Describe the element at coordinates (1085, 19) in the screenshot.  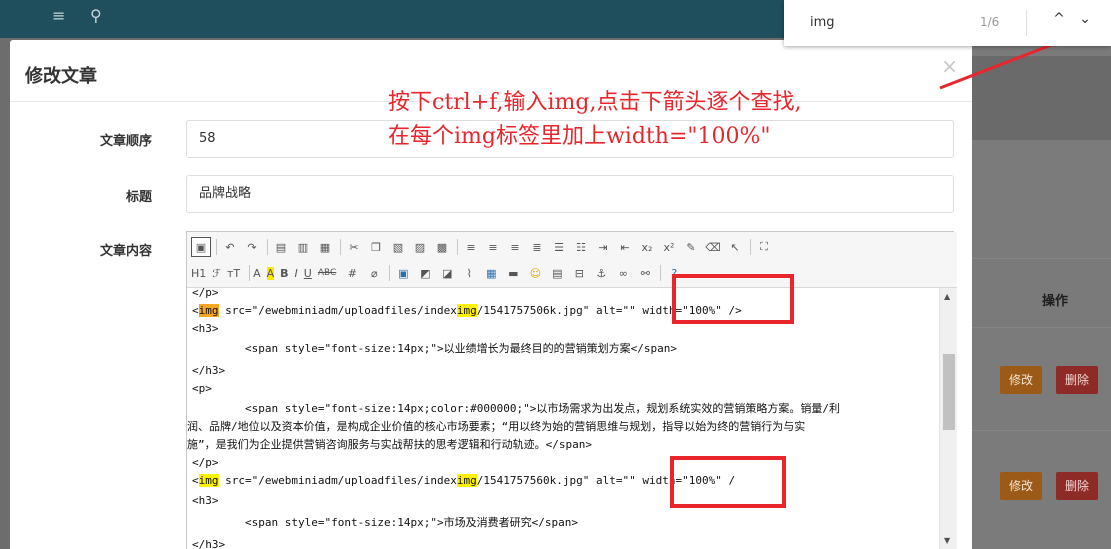
I see `find-next-icon: ⌄` at that location.